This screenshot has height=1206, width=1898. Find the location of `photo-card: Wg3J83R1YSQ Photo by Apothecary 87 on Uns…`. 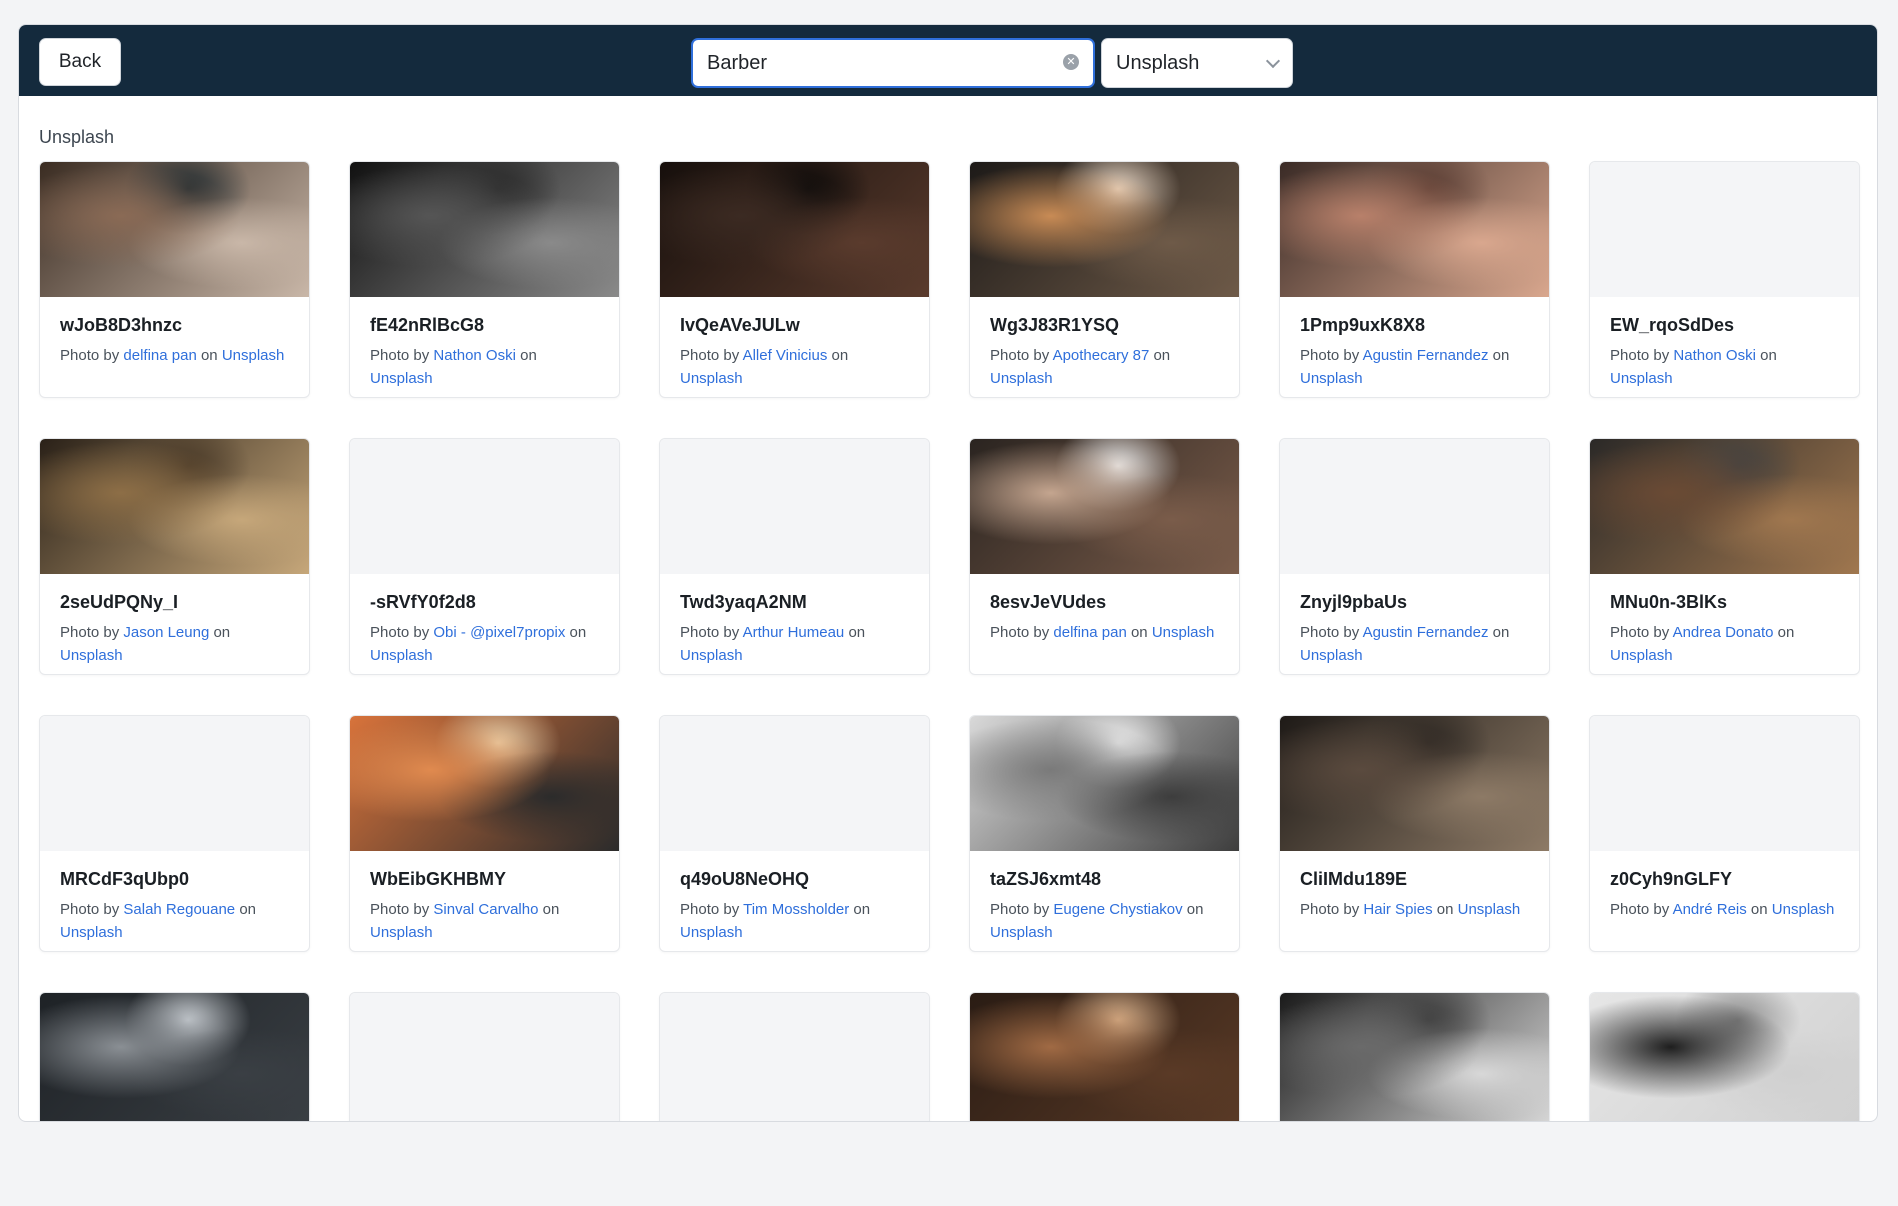

photo-card: Wg3J83R1YSQ Photo by Apothecary 87 on Uns… is located at coordinates (1104, 279).